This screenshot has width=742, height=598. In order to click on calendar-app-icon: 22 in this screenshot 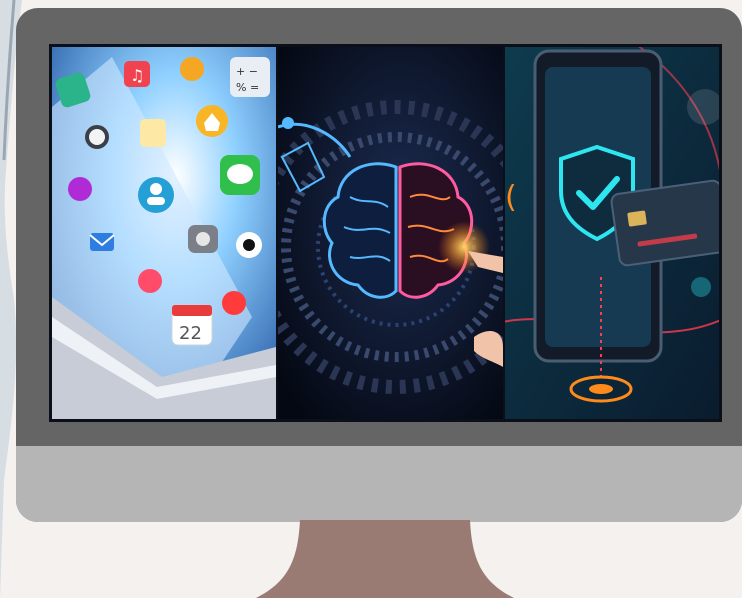, I will do `click(192, 325)`.